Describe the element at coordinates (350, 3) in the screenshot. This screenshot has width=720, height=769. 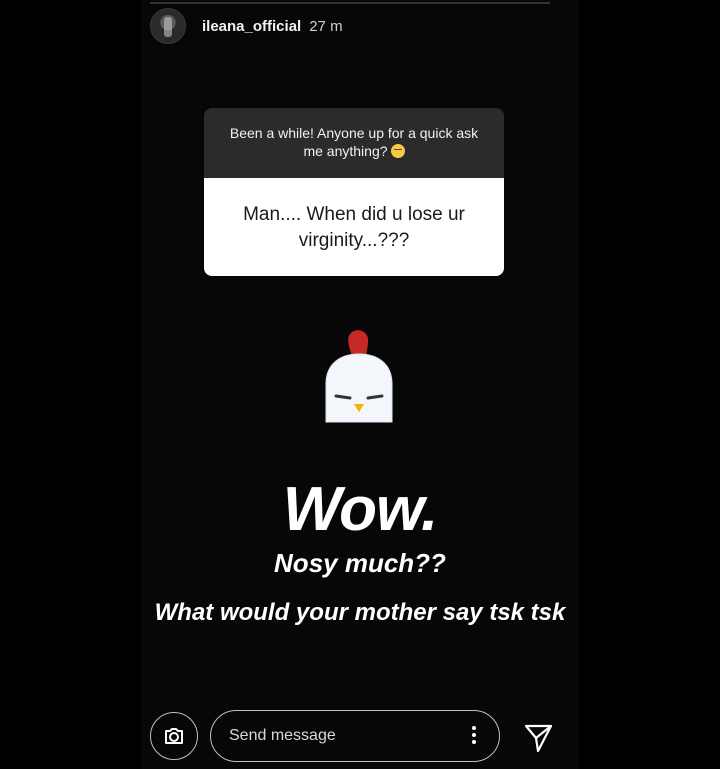
I see `story-progress-bar` at that location.